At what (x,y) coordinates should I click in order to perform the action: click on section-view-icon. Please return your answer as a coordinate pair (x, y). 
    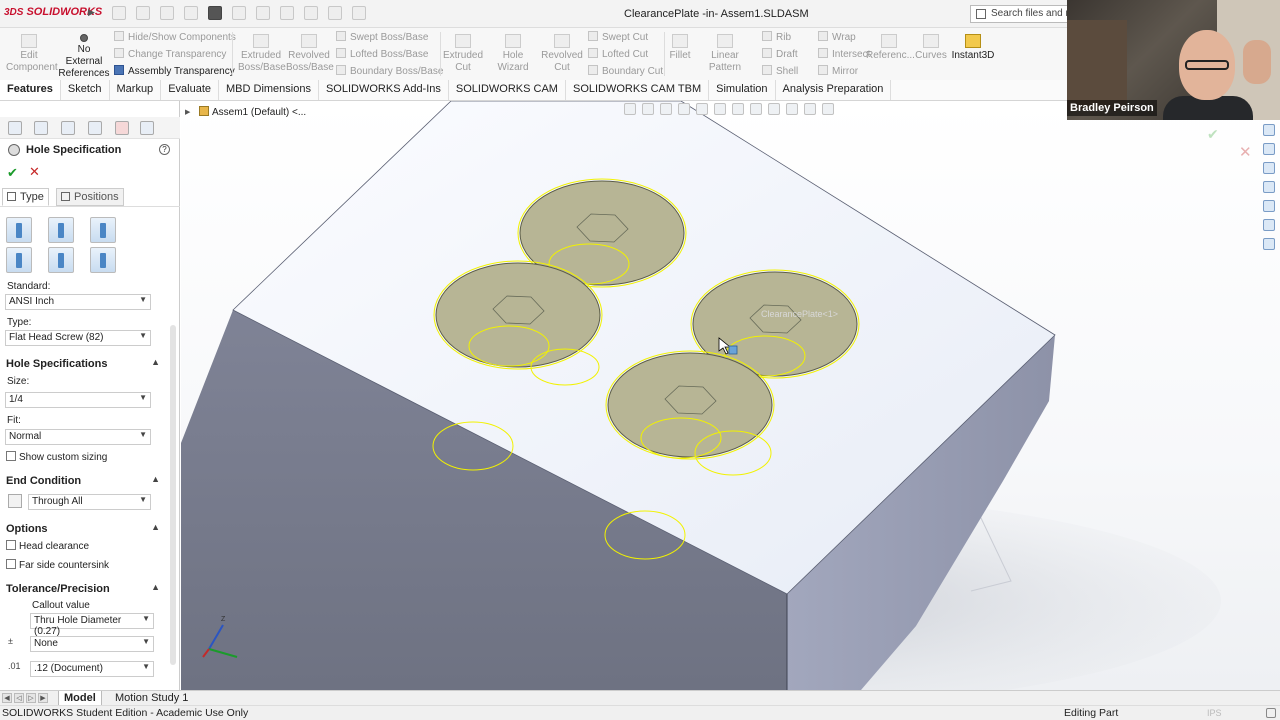
    Looking at the image, I should click on (684, 109).